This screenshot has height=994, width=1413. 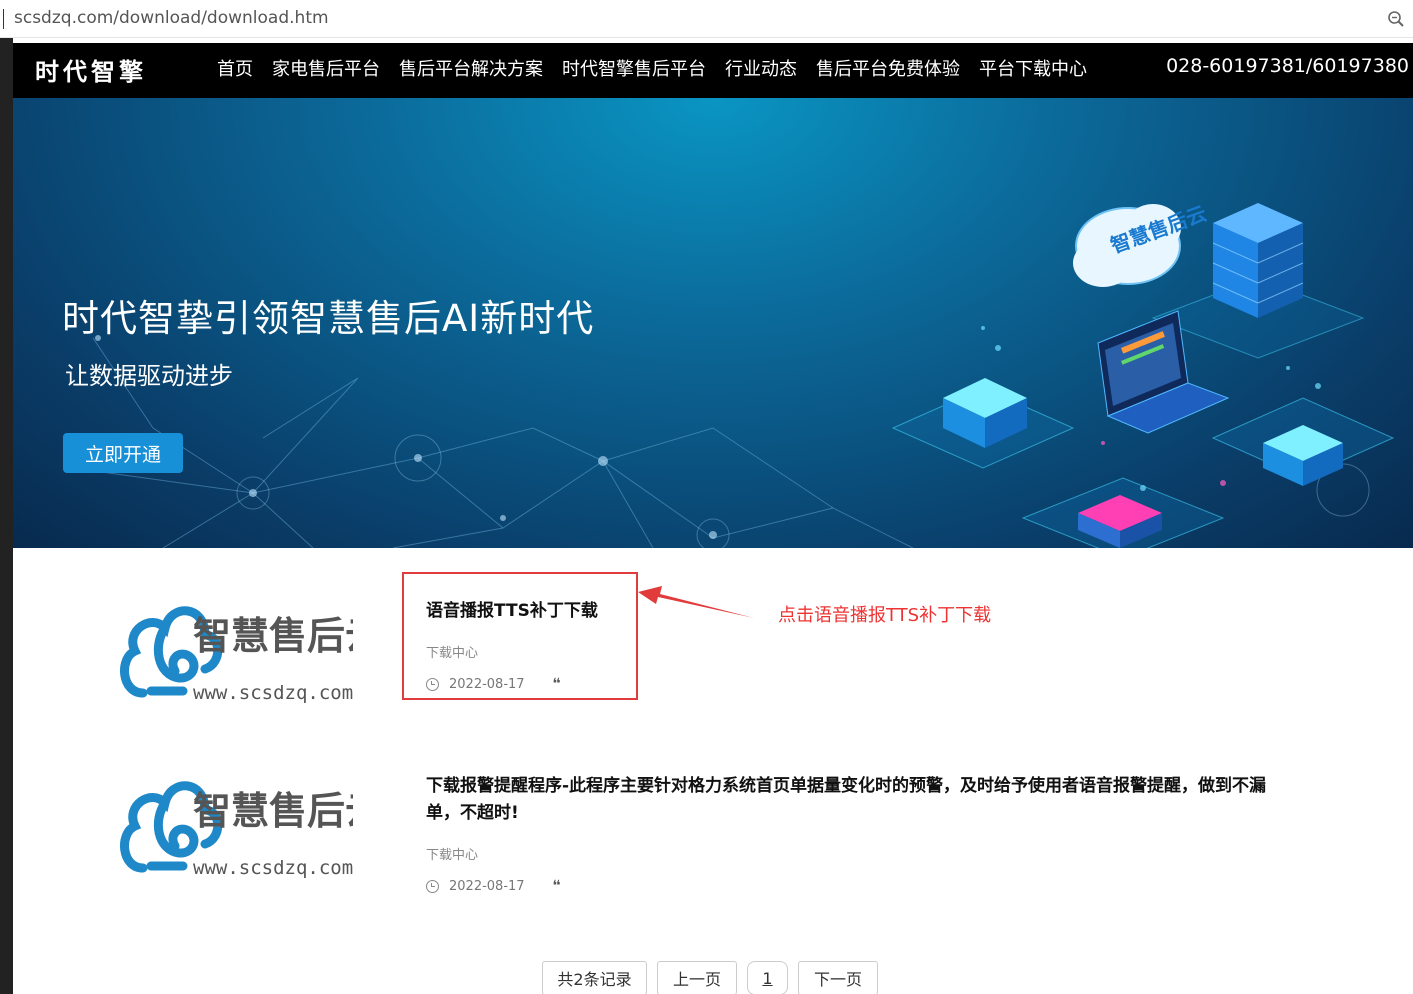 What do you see at coordinates (452, 853) in the screenshot?
I see `item-category: 下载中心` at bounding box center [452, 853].